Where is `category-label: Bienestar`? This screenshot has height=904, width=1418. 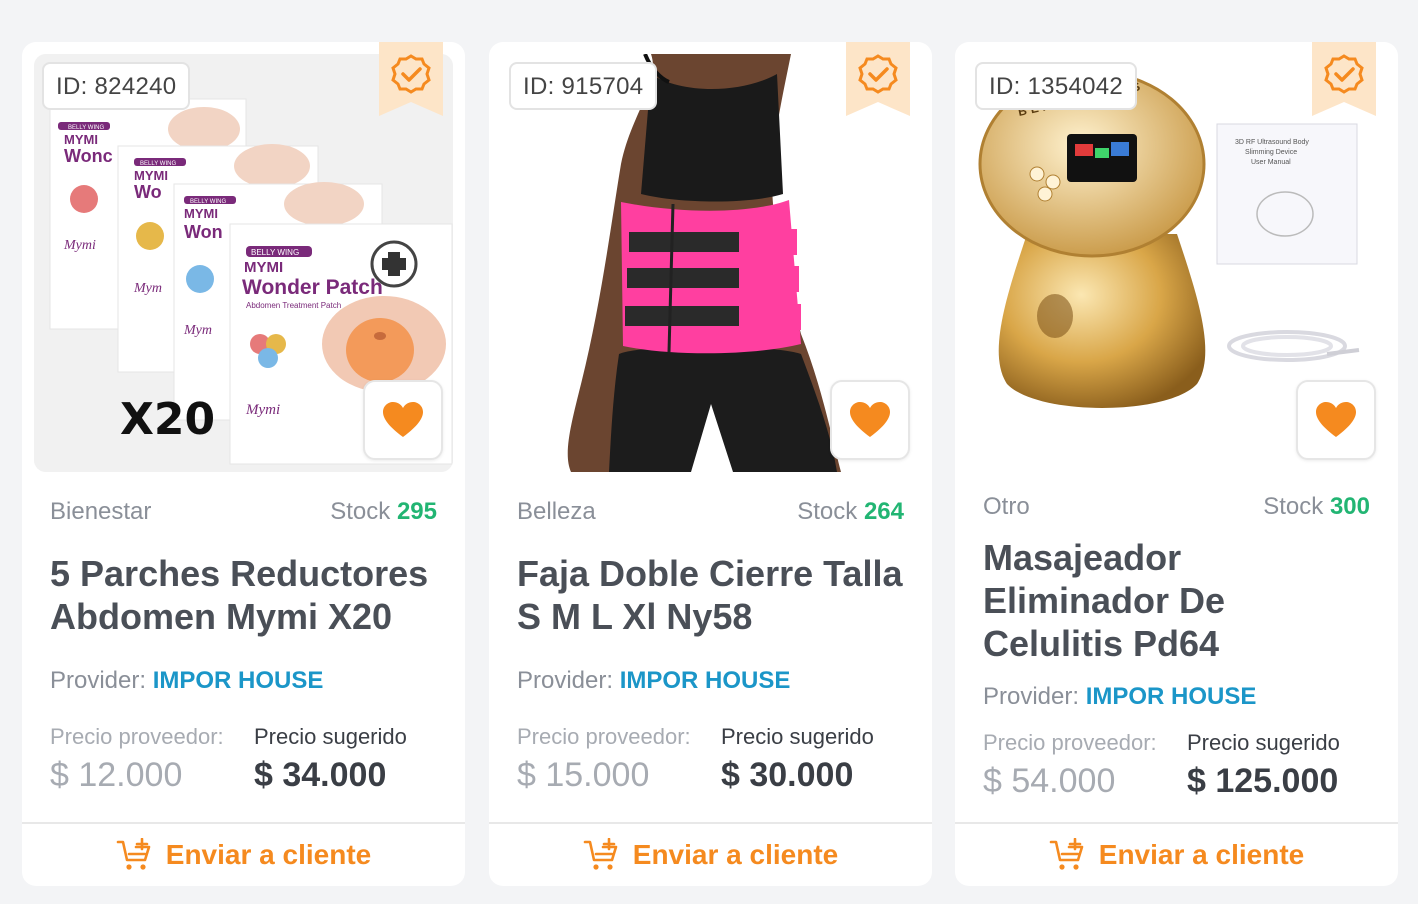 category-label: Bienestar is located at coordinates (101, 511).